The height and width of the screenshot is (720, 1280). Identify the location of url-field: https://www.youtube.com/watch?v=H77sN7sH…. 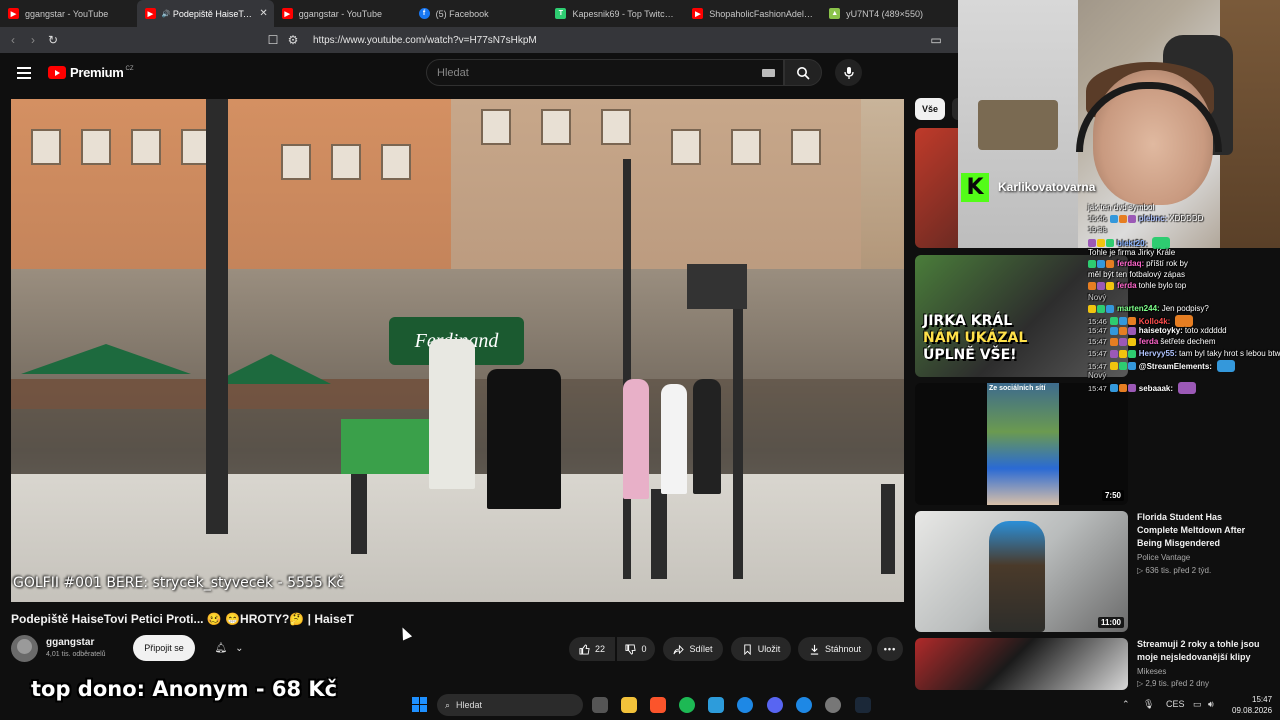
(425, 40).